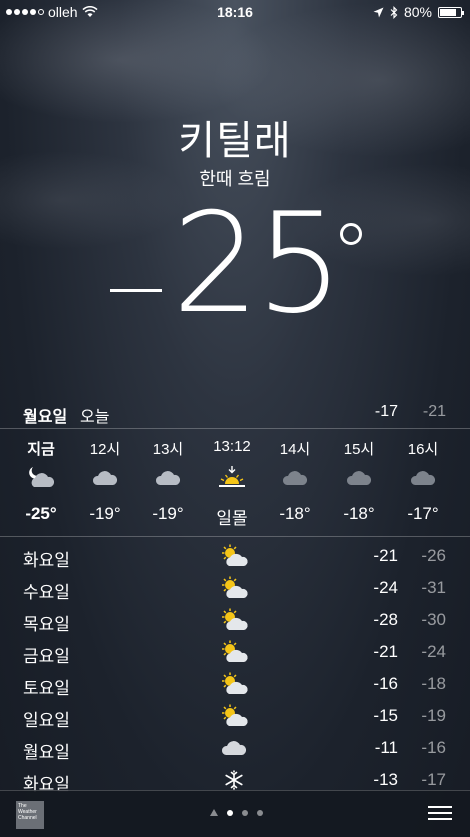  Describe the element at coordinates (235, 413) in the screenshot. I see `today-row: 월요일 오늘 -17 -21` at that location.